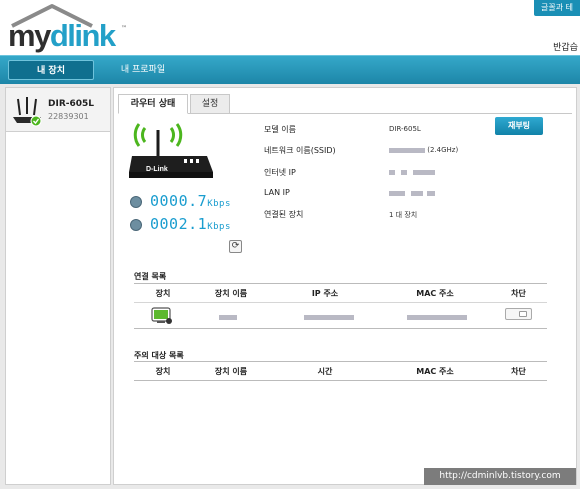 The width and height of the screenshot is (580, 489). I want to click on watch-list-title: 주의 대상 목록, so click(159, 355).